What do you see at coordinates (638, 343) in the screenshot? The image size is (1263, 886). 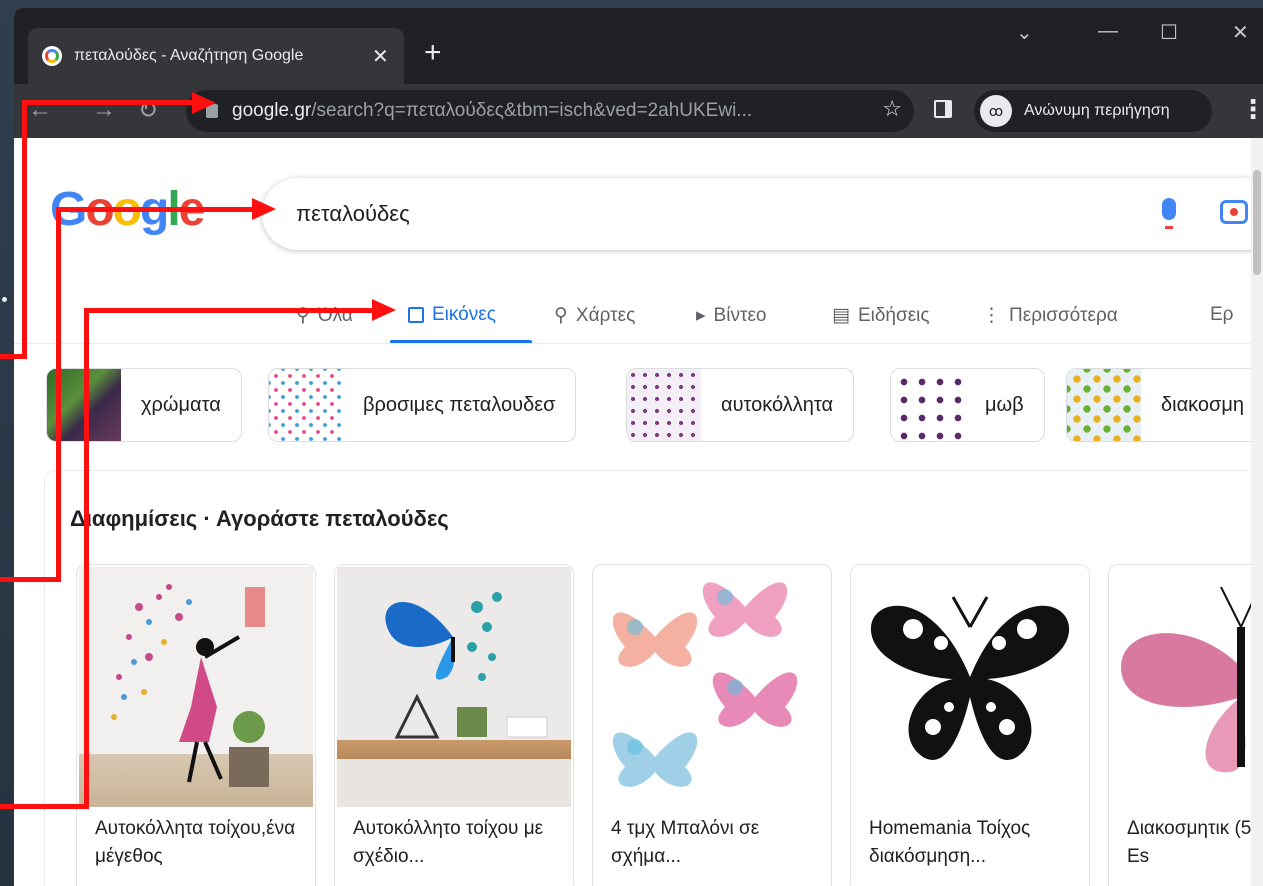 I see `divider` at bounding box center [638, 343].